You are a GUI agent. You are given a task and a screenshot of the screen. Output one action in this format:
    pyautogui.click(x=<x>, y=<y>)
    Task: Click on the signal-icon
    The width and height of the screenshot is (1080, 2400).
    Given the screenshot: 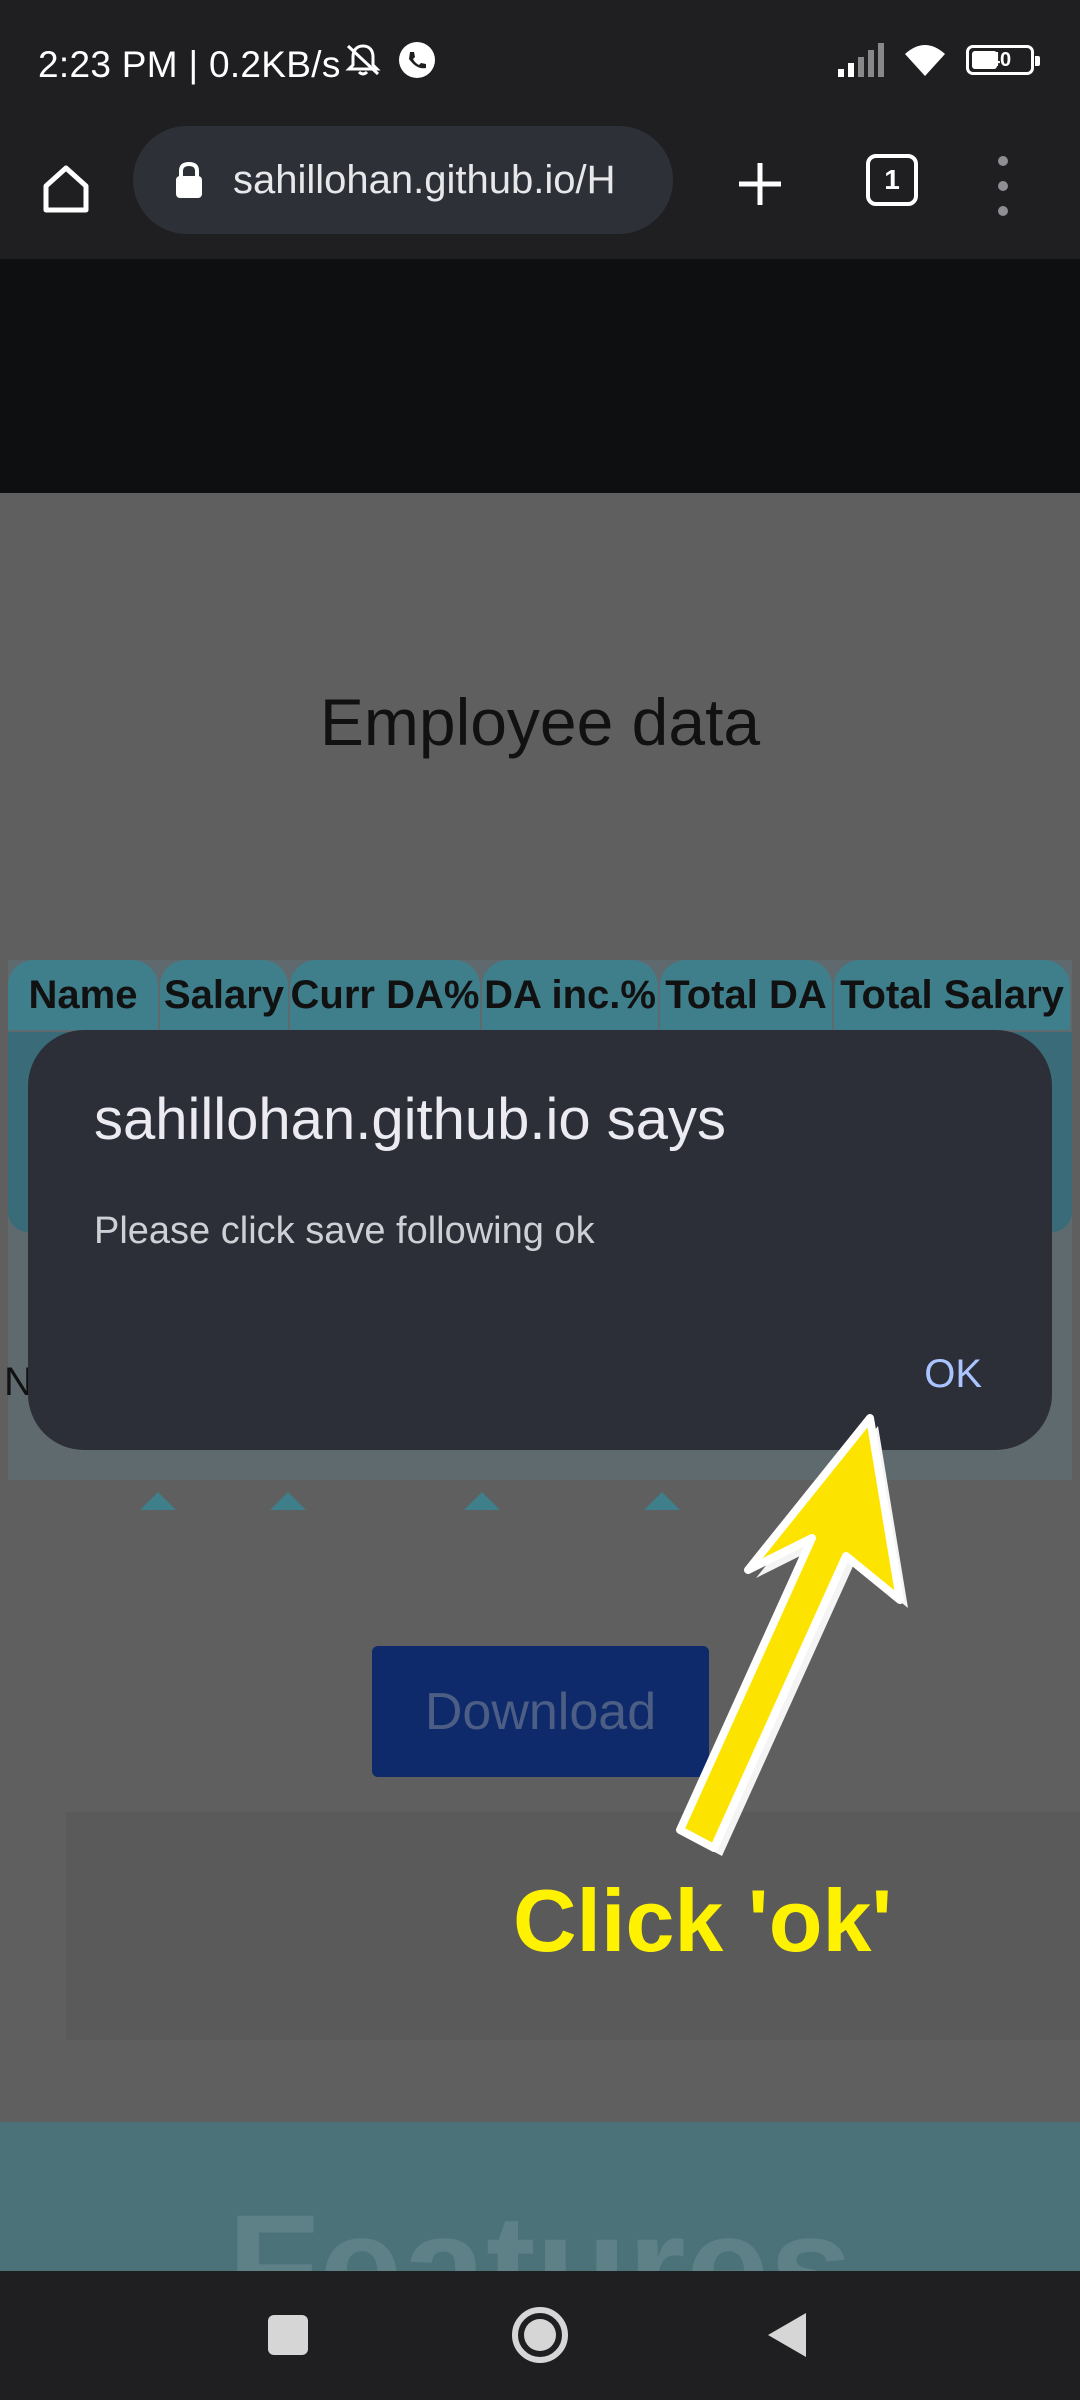 What is the action you would take?
    pyautogui.click(x=861, y=60)
    